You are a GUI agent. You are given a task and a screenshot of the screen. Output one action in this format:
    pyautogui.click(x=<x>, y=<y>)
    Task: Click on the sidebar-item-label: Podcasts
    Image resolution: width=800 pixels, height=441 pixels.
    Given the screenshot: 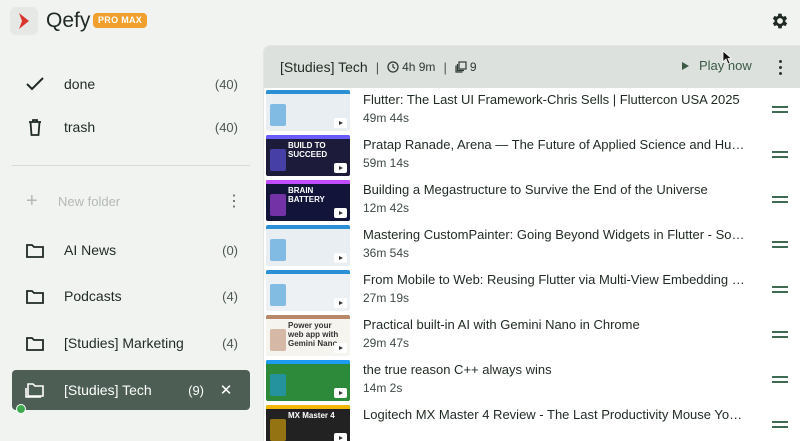 What is the action you would take?
    pyautogui.click(x=93, y=296)
    